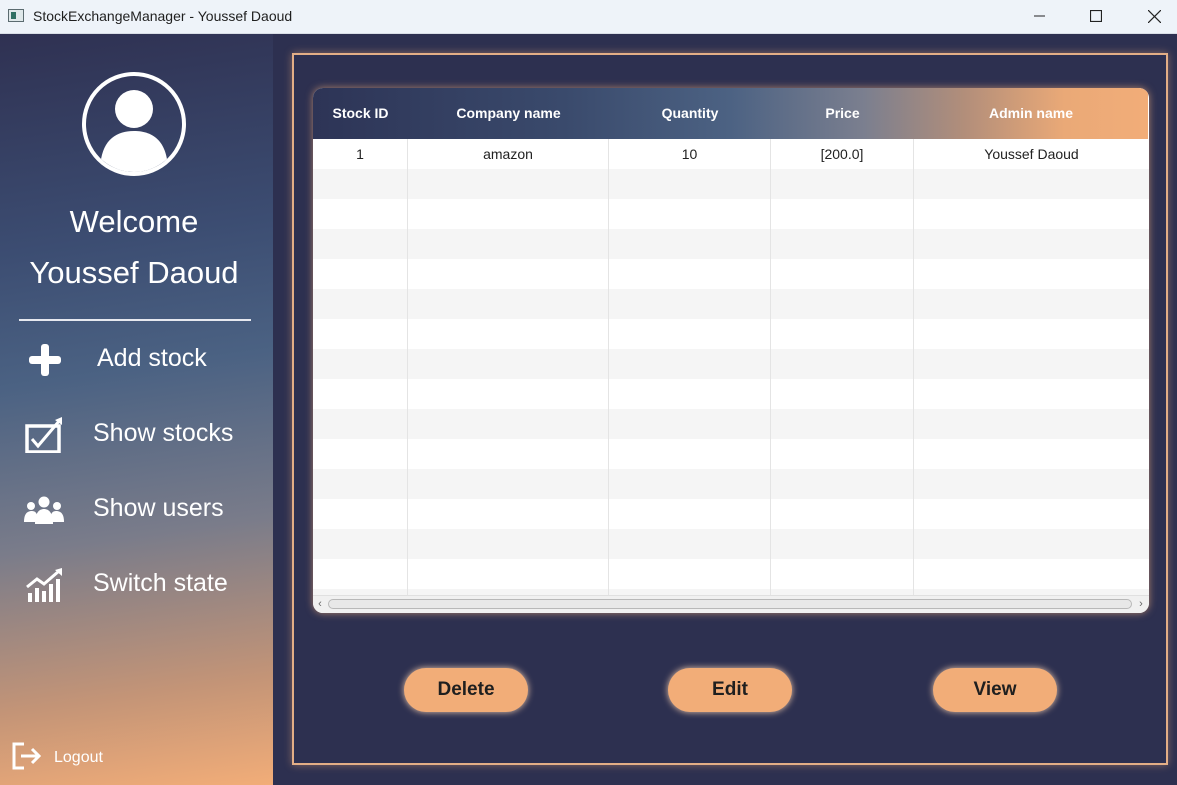 This screenshot has width=1177, height=785. Describe the element at coordinates (134, 124) in the screenshot. I see `user-avatar-icon` at that location.